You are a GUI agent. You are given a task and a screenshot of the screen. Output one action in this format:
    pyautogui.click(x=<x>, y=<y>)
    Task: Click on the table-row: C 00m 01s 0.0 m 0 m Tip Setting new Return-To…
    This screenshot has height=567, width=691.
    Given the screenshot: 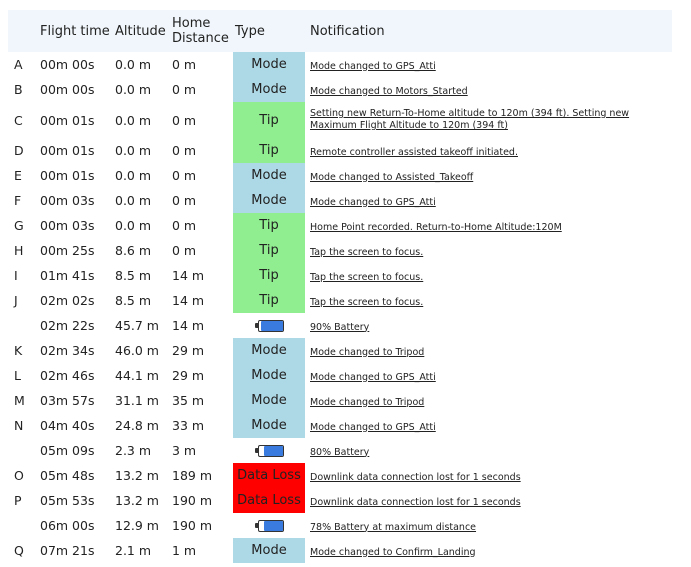 What is the action you would take?
    pyautogui.click(x=340, y=120)
    